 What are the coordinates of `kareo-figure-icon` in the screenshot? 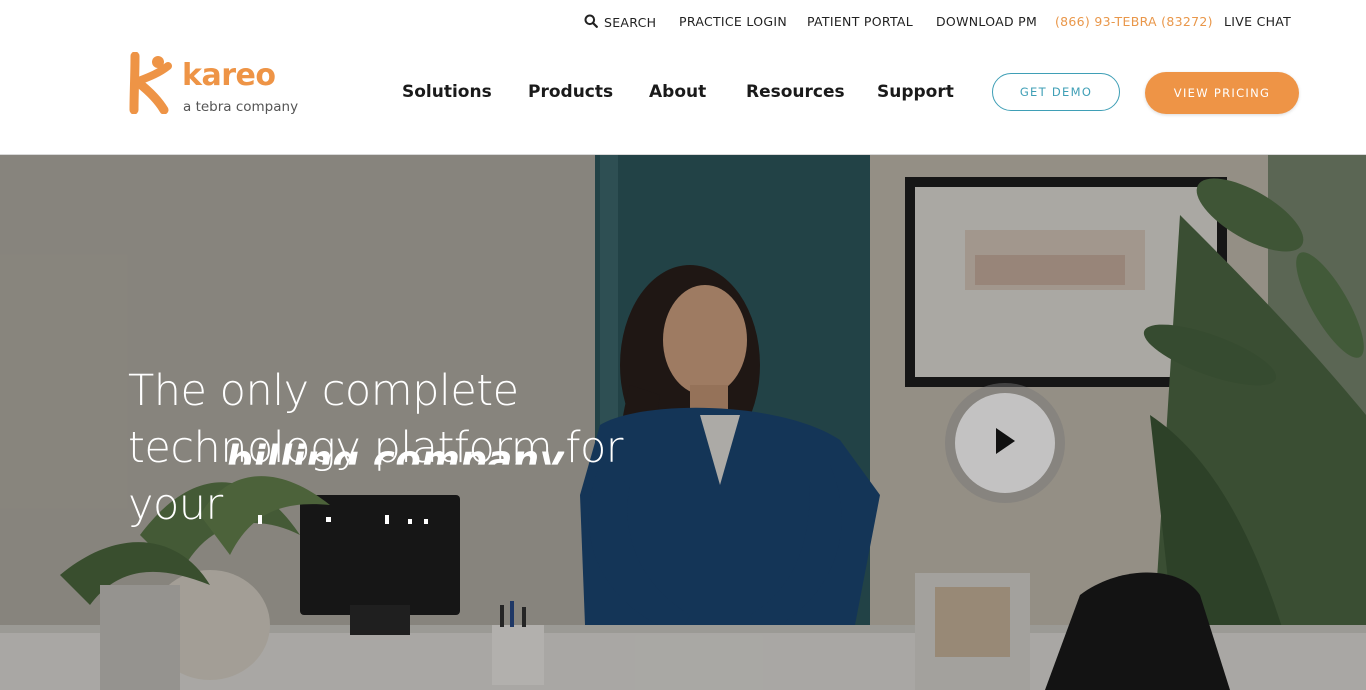 It's located at (151, 84).